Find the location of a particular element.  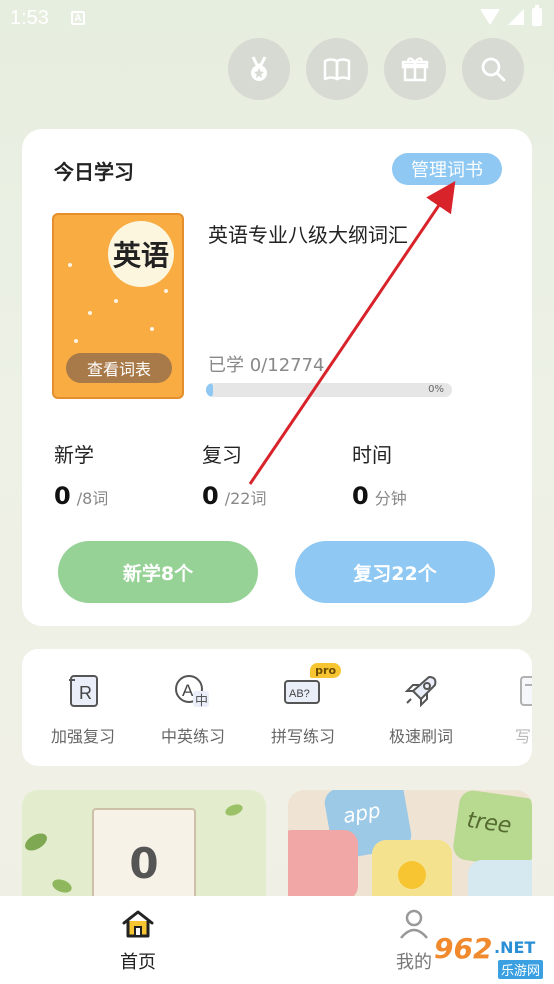

learn-new-button: 新学8个 is located at coordinates (158, 572).